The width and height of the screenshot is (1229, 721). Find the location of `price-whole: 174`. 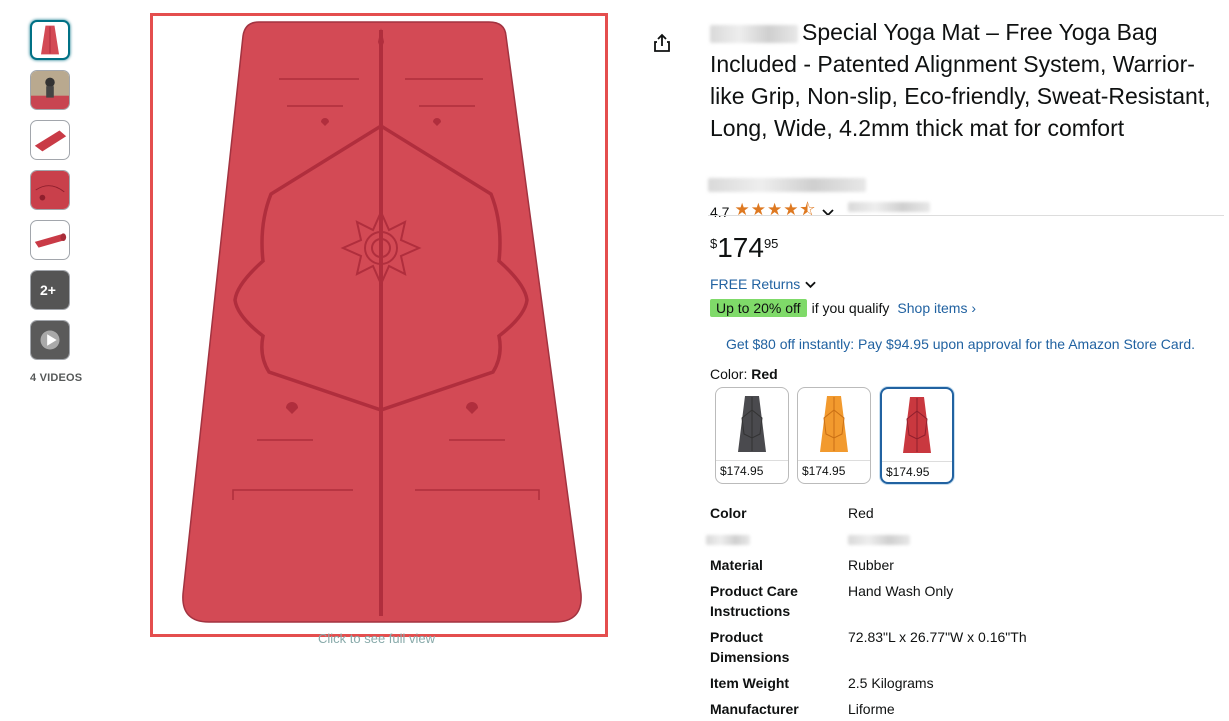

price-whole: 174 is located at coordinates (740, 247).